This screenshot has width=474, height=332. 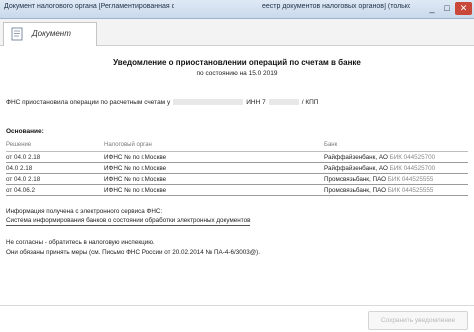 I want to click on tab-label: Документ, so click(x=51, y=33).